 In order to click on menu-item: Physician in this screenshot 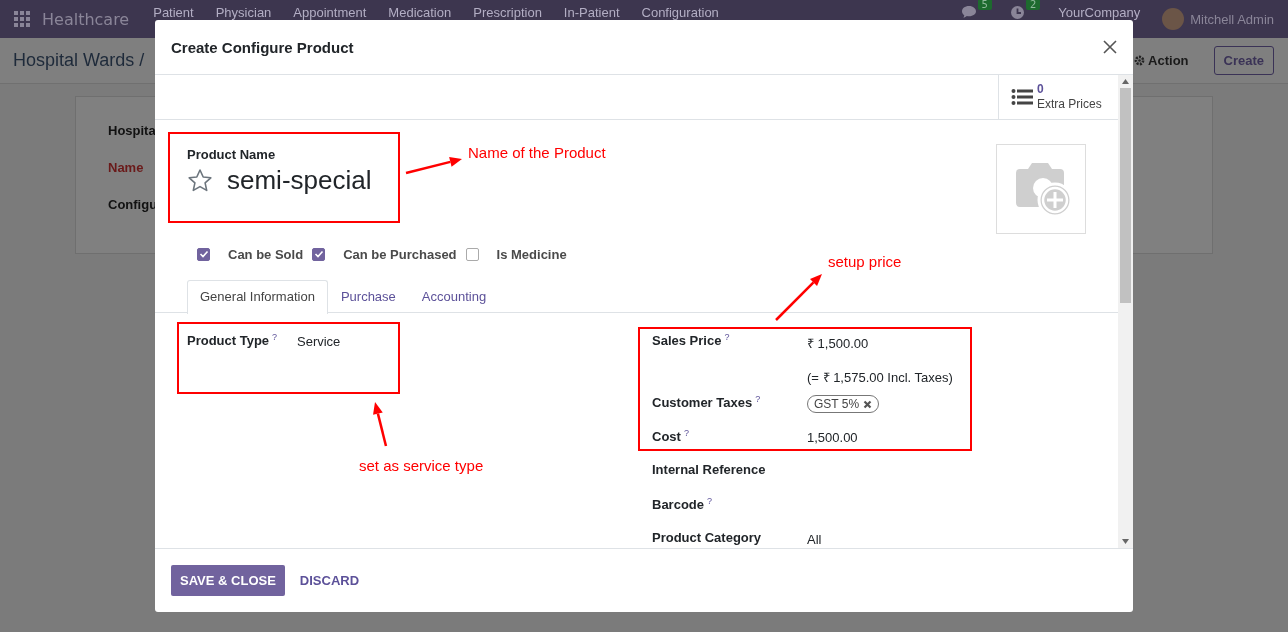, I will do `click(243, 13)`.